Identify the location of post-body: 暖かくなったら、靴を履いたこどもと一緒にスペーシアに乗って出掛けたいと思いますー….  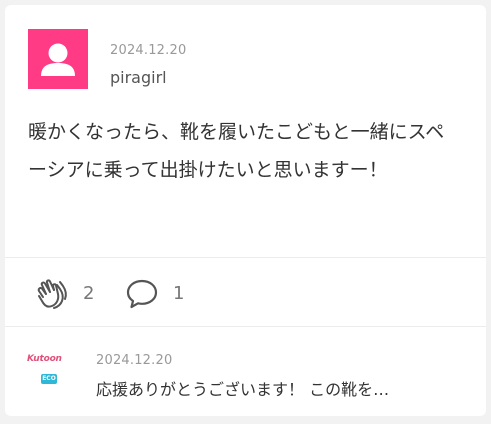
(236, 151).